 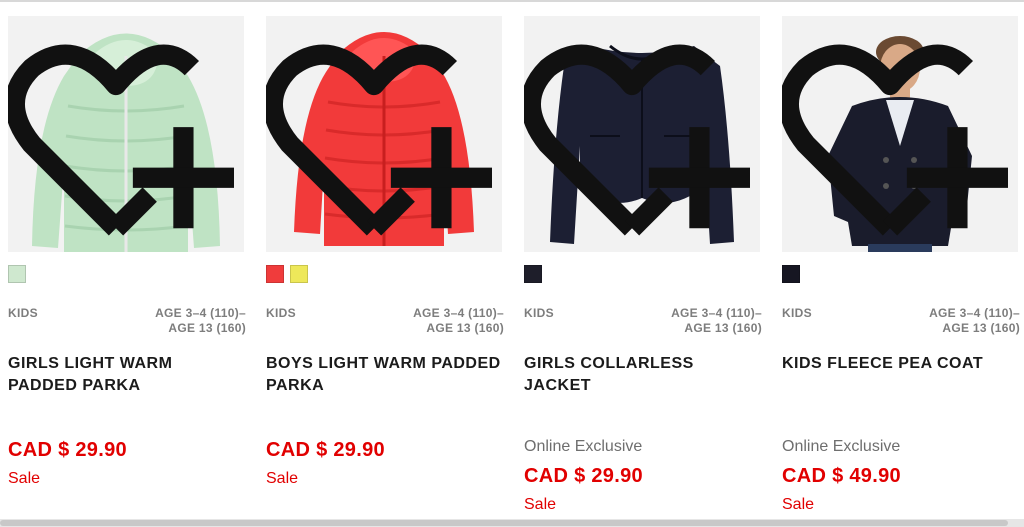 What do you see at coordinates (841, 476) in the screenshot?
I see `product-price: CAD $ 49.90` at bounding box center [841, 476].